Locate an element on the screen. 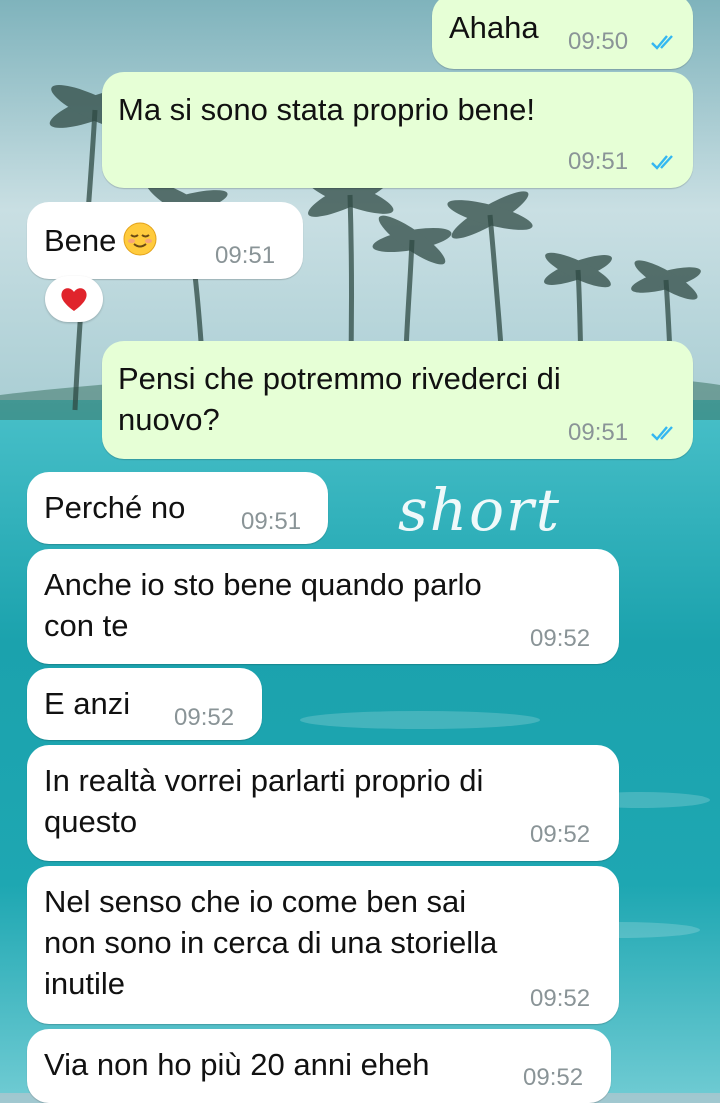 The width and height of the screenshot is (720, 1103). message-text-line: non sono in cerca di una storiella is located at coordinates (271, 942).